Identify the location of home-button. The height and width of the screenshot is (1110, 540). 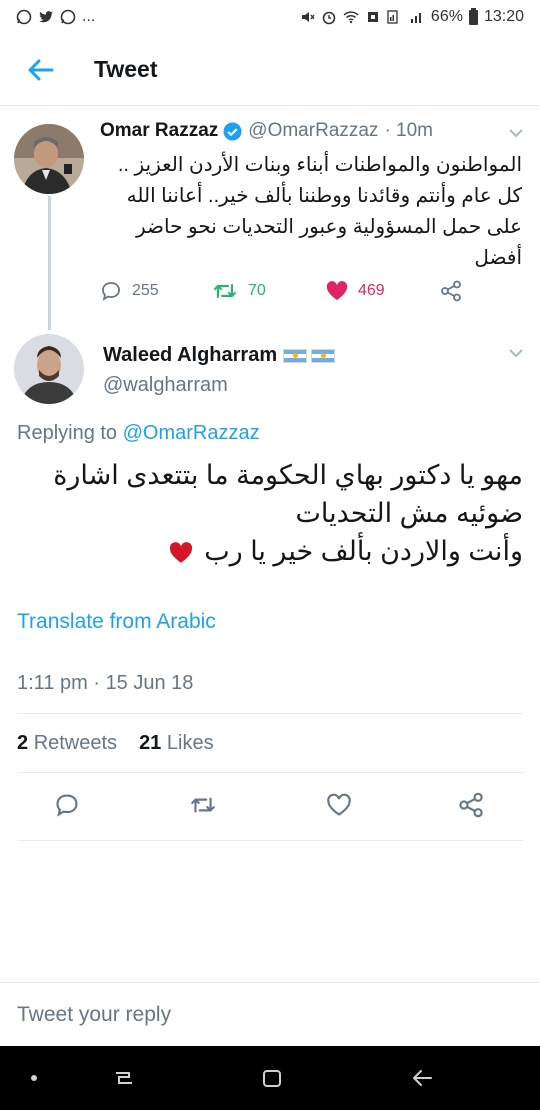
(272, 1078).